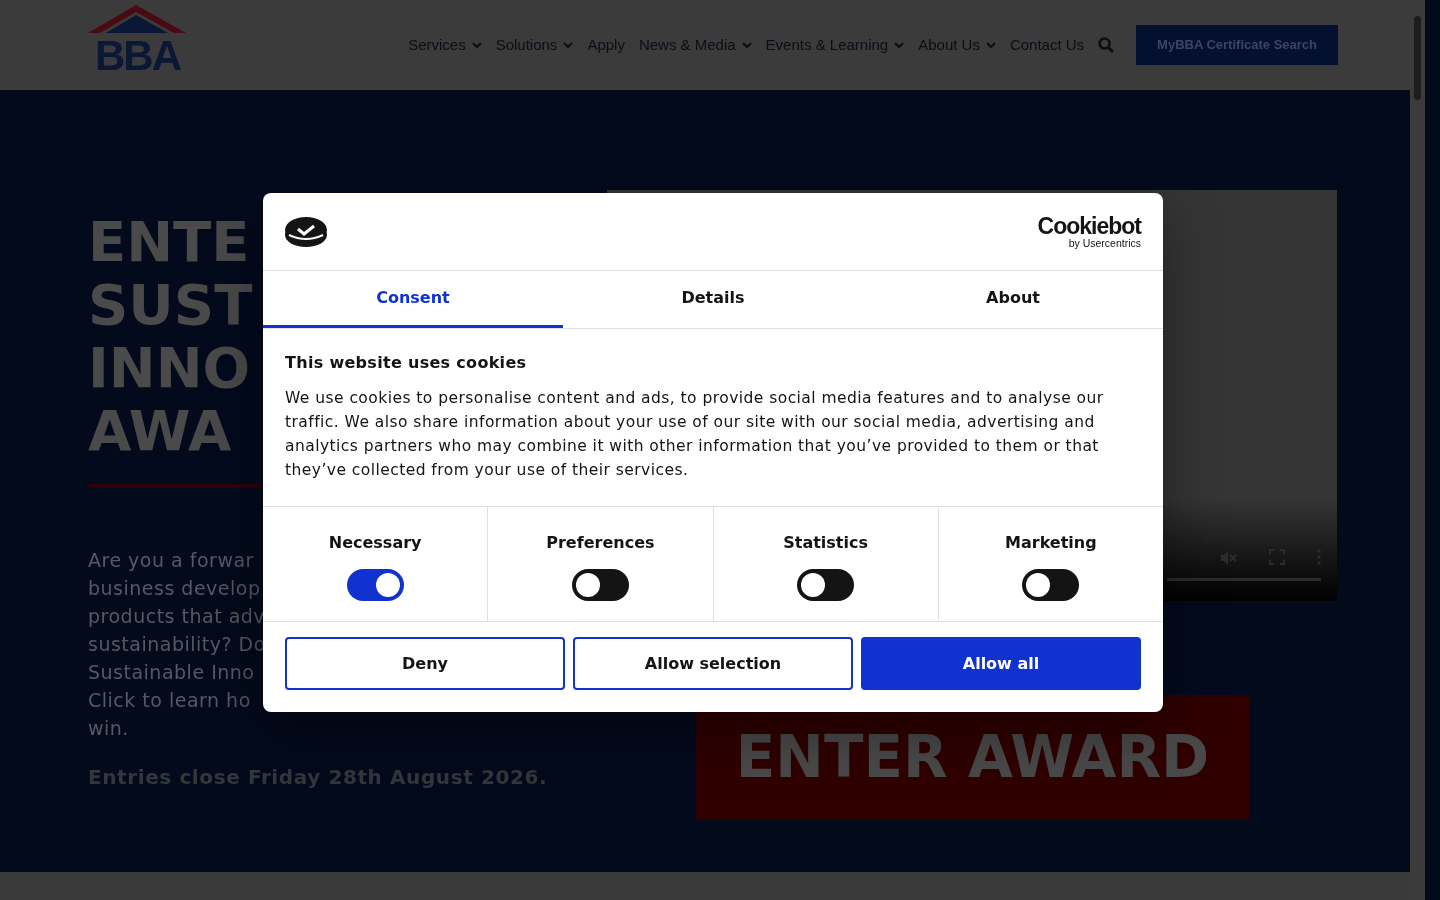 The image size is (1440, 900). What do you see at coordinates (169, 367) in the screenshot?
I see `heading-text: INNO` at bounding box center [169, 367].